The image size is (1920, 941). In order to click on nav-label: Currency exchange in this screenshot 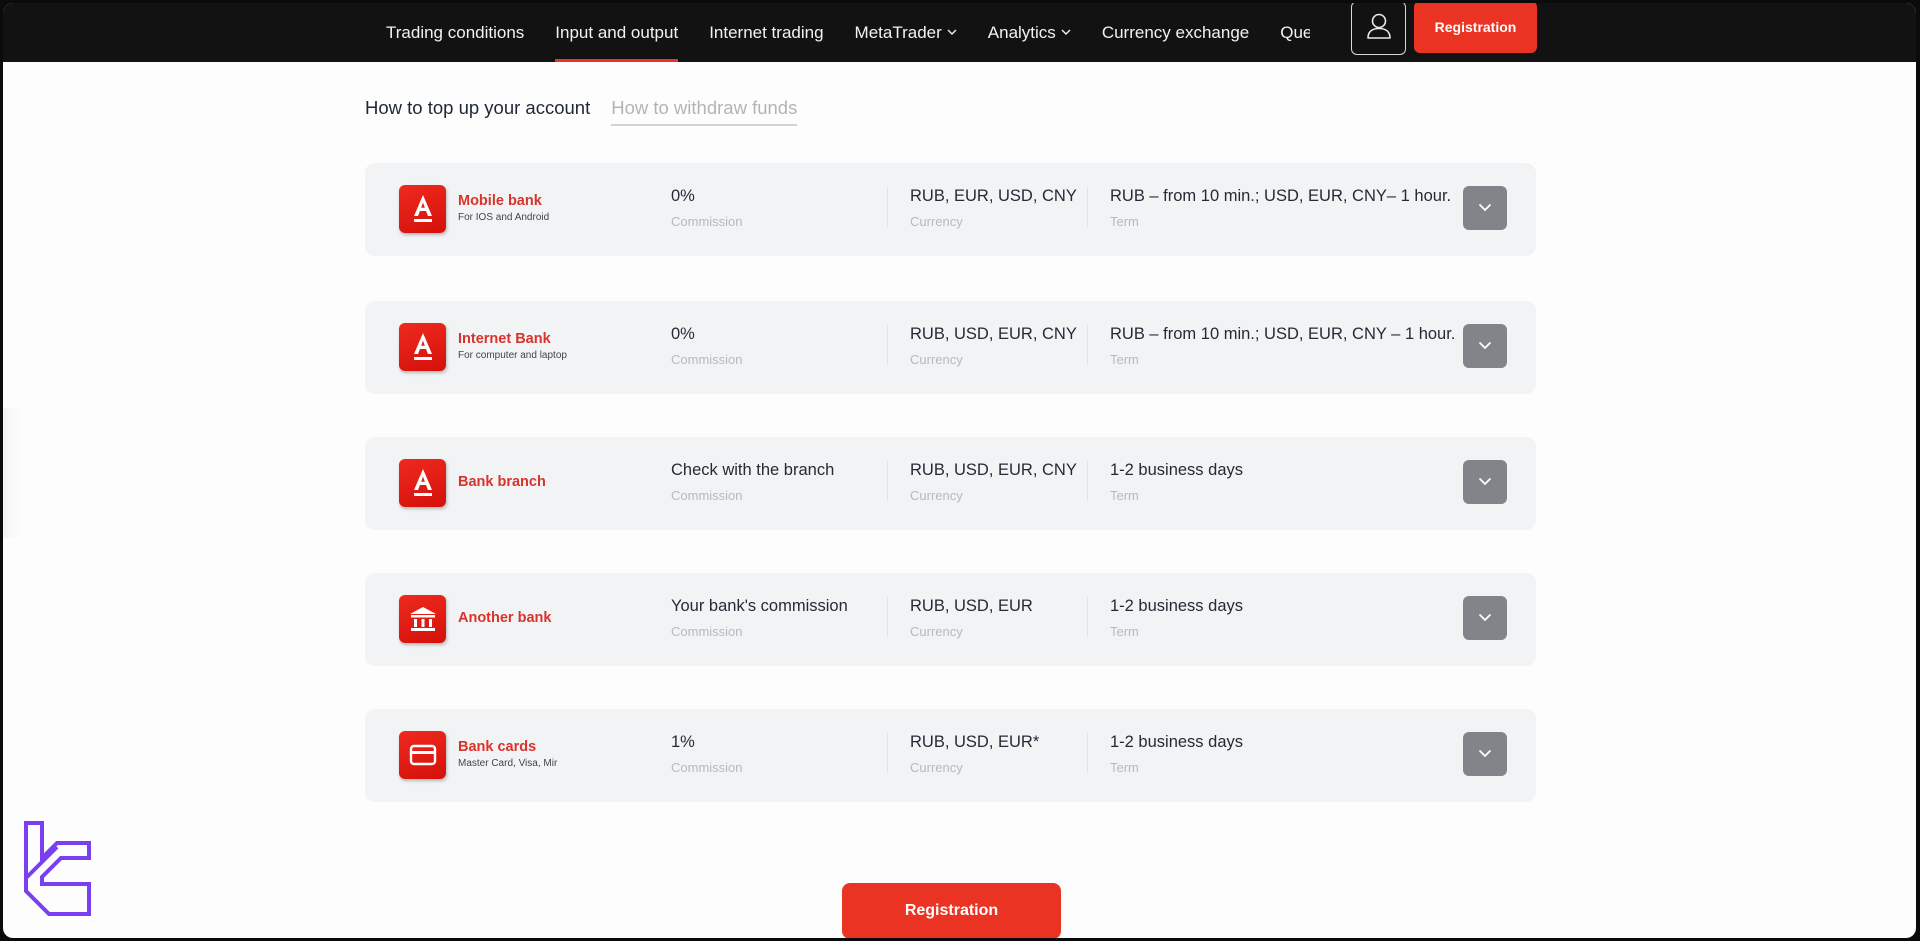, I will do `click(1175, 32)`.